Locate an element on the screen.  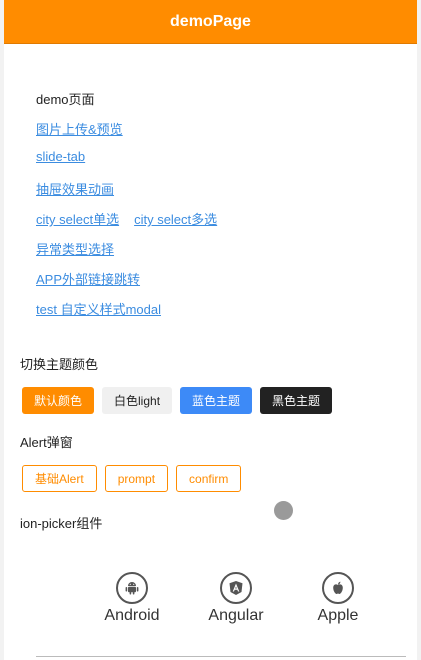
slide-tab-link: slide-tab is located at coordinates (60, 164).